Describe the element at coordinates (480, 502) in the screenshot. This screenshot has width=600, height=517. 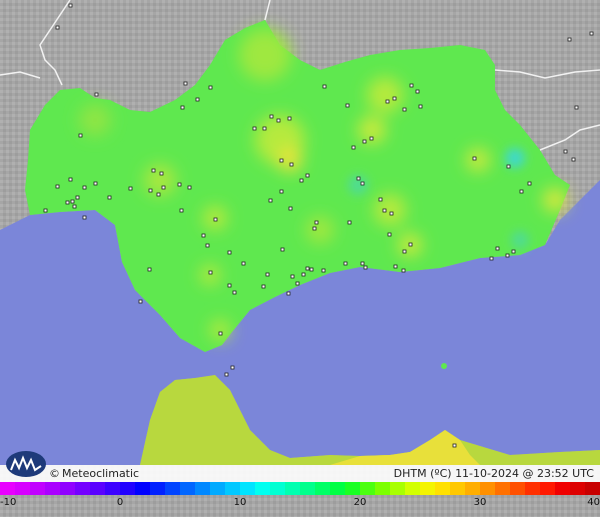
I see `scale-tick-label: 30` at that location.